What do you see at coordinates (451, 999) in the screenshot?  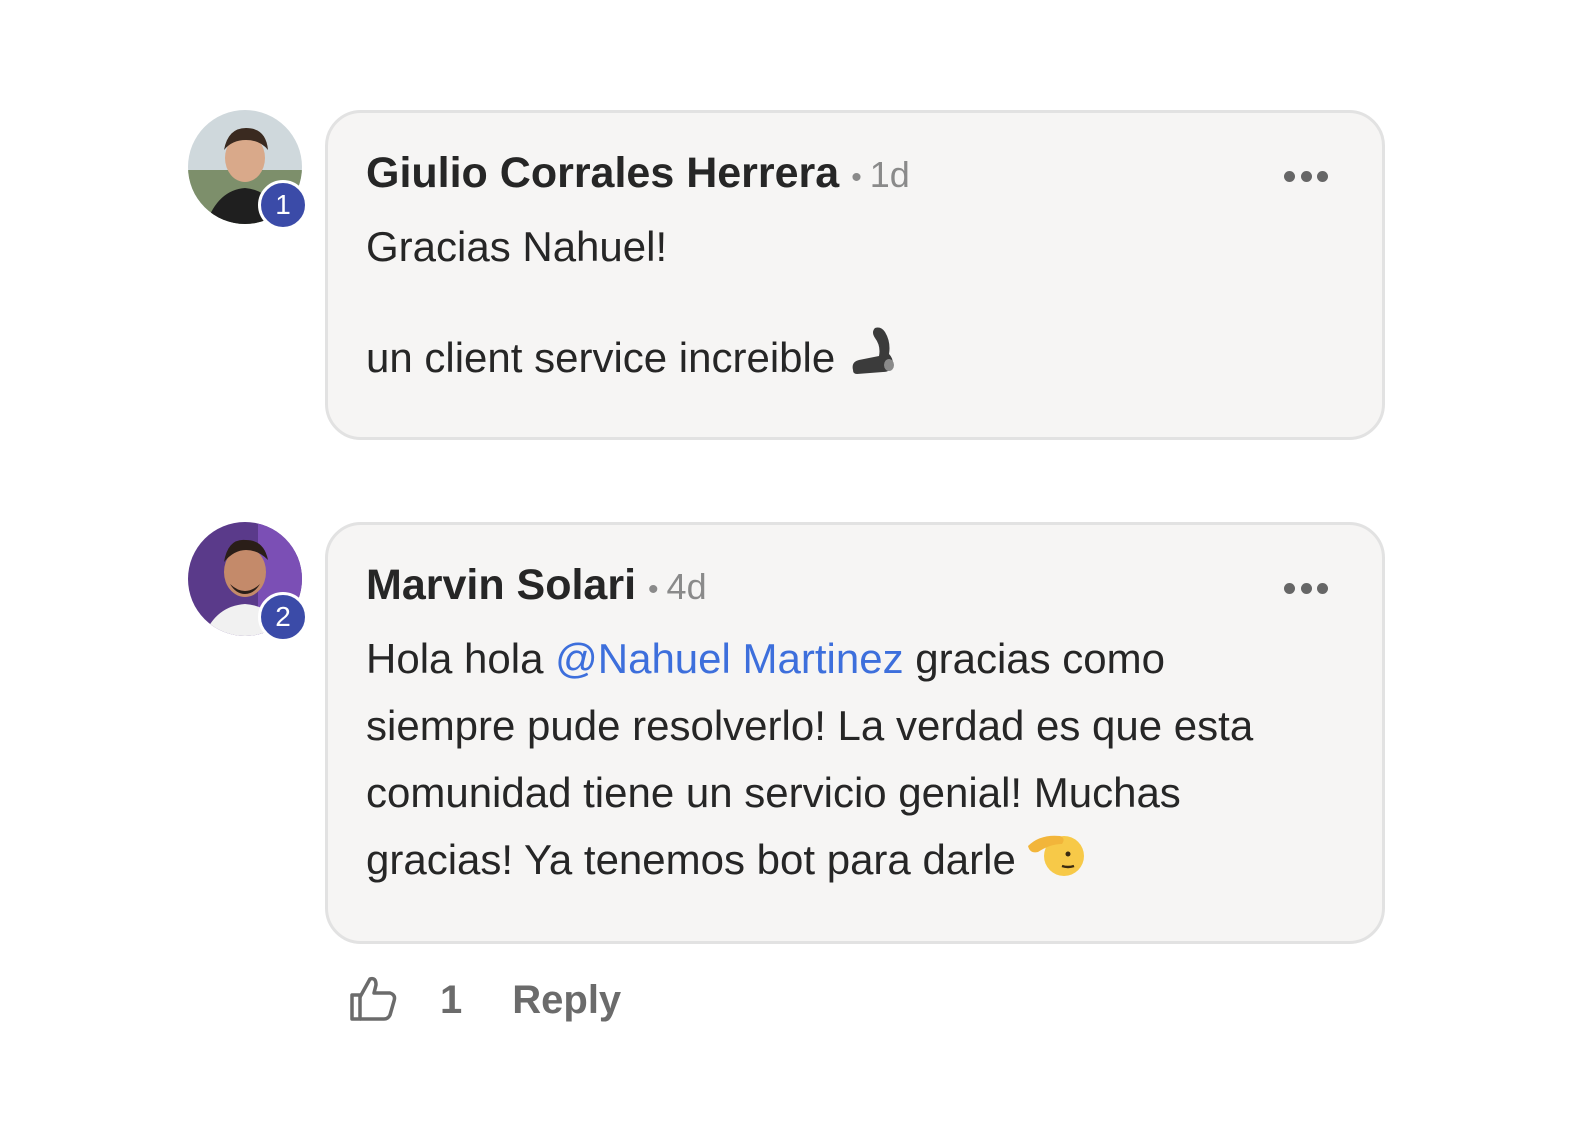 I see `like-count: 1` at bounding box center [451, 999].